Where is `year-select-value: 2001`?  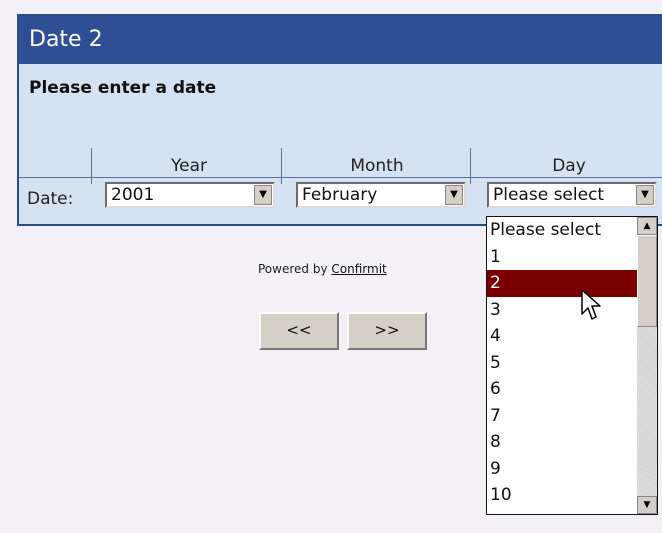 year-select-value: 2001 is located at coordinates (133, 195).